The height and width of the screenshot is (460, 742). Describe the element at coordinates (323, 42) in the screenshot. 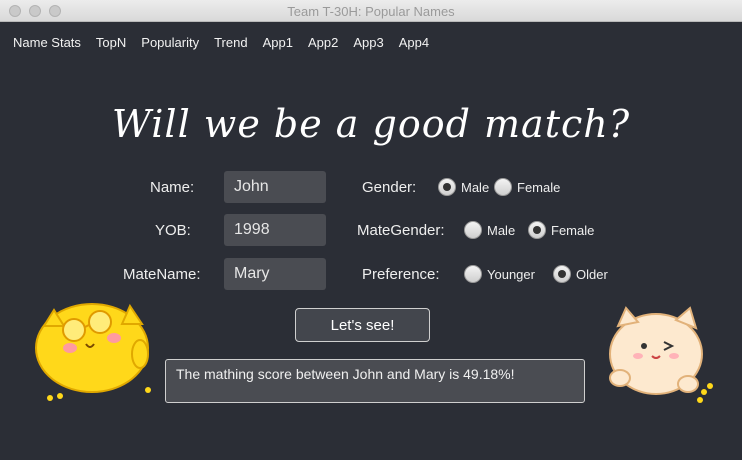

I see `menu-app2: App2` at that location.